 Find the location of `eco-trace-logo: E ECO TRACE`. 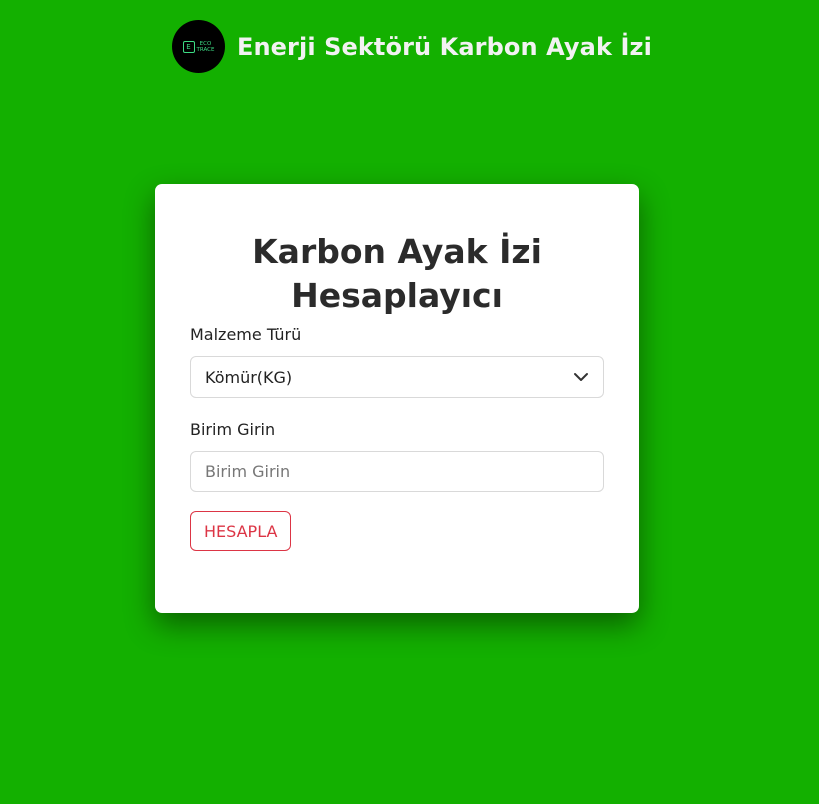

eco-trace-logo: E ECO TRACE is located at coordinates (198, 46).